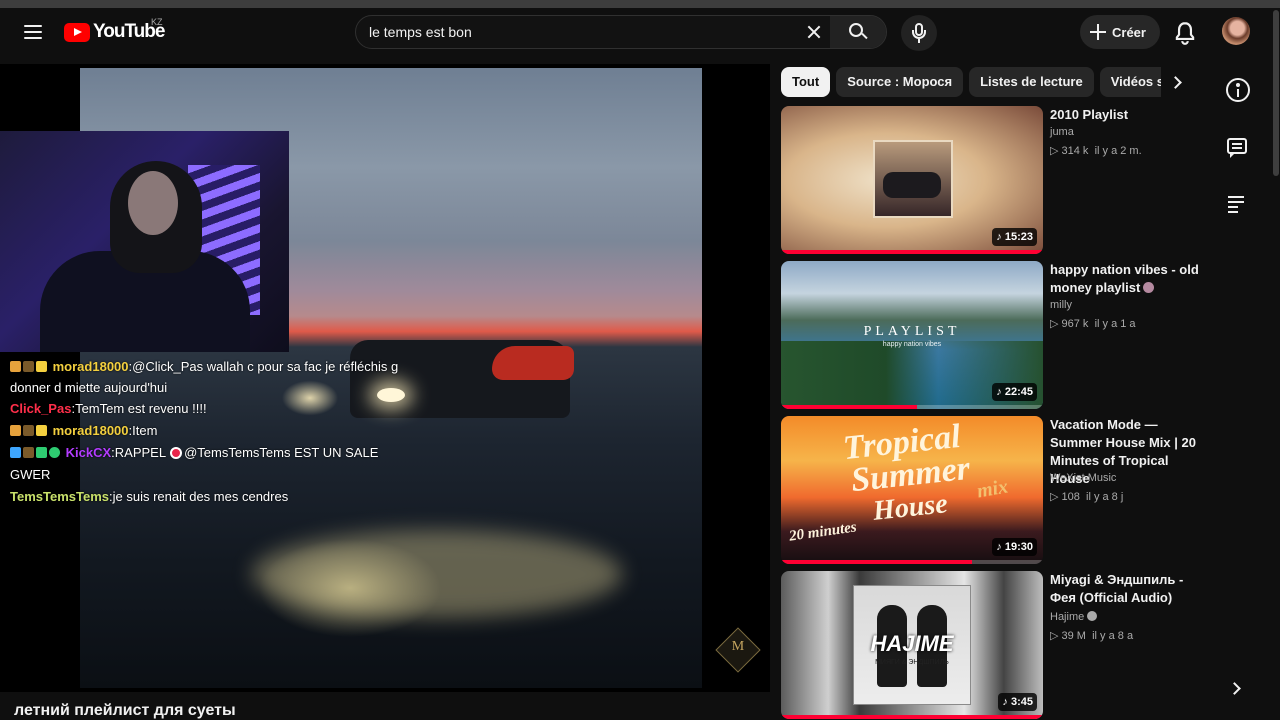 Image resolution: width=1280 pixels, height=720 pixels. What do you see at coordinates (1129, 32) in the screenshot?
I see `create-label: Créer` at bounding box center [1129, 32].